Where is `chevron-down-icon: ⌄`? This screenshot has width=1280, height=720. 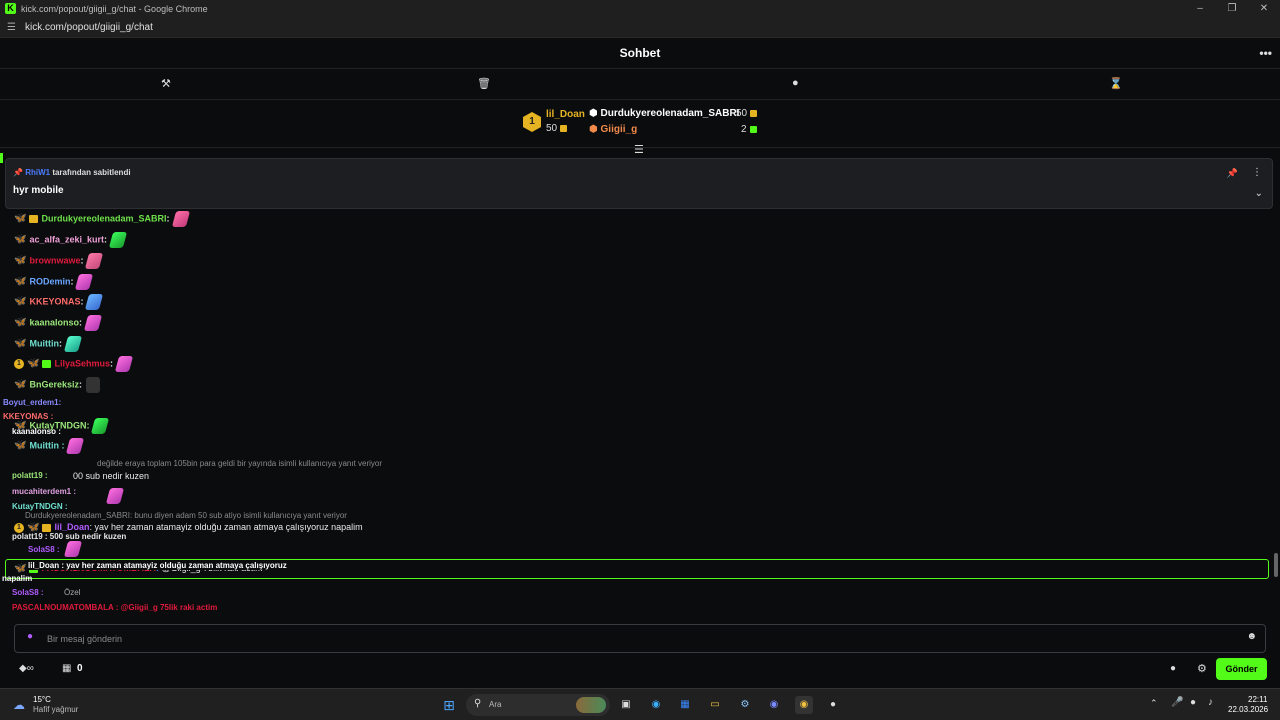 chevron-down-icon: ⌄ is located at coordinates (1259, 193).